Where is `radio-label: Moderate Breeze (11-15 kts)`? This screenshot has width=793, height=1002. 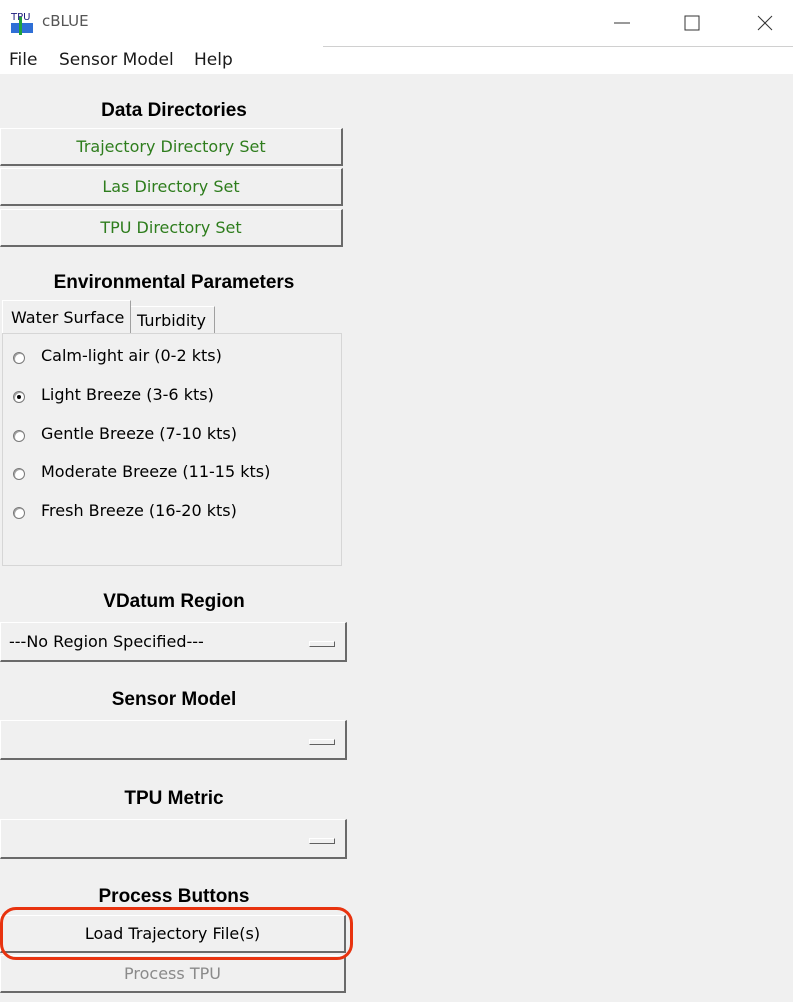 radio-label: Moderate Breeze (11-15 kts) is located at coordinates (156, 471).